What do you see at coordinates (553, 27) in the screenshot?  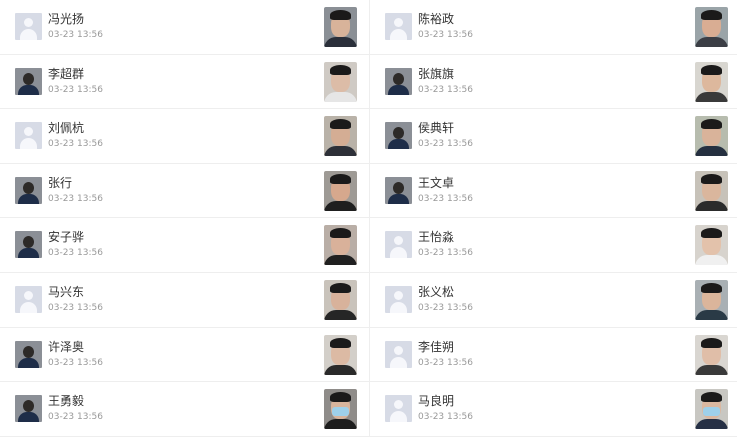 I see `attendance-item: 陈裕政 03-23 13:56` at bounding box center [553, 27].